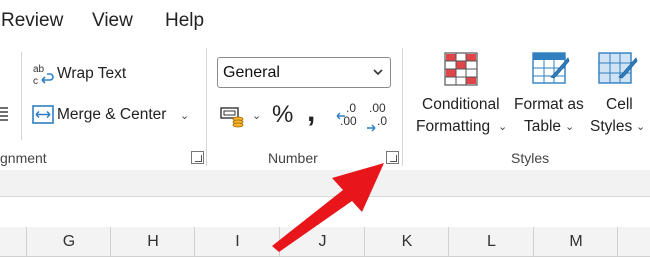 The image size is (650, 257). What do you see at coordinates (328, 207) in the screenshot?
I see `annotation-arrow-icon` at bounding box center [328, 207].